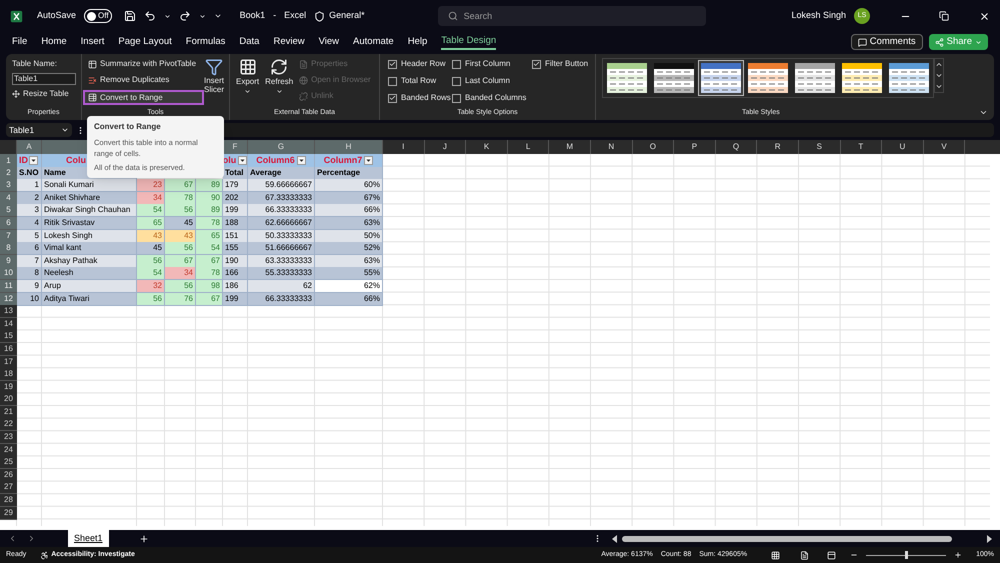  Describe the element at coordinates (349, 249) in the screenshot. I see `table-cell: 52%` at that location.